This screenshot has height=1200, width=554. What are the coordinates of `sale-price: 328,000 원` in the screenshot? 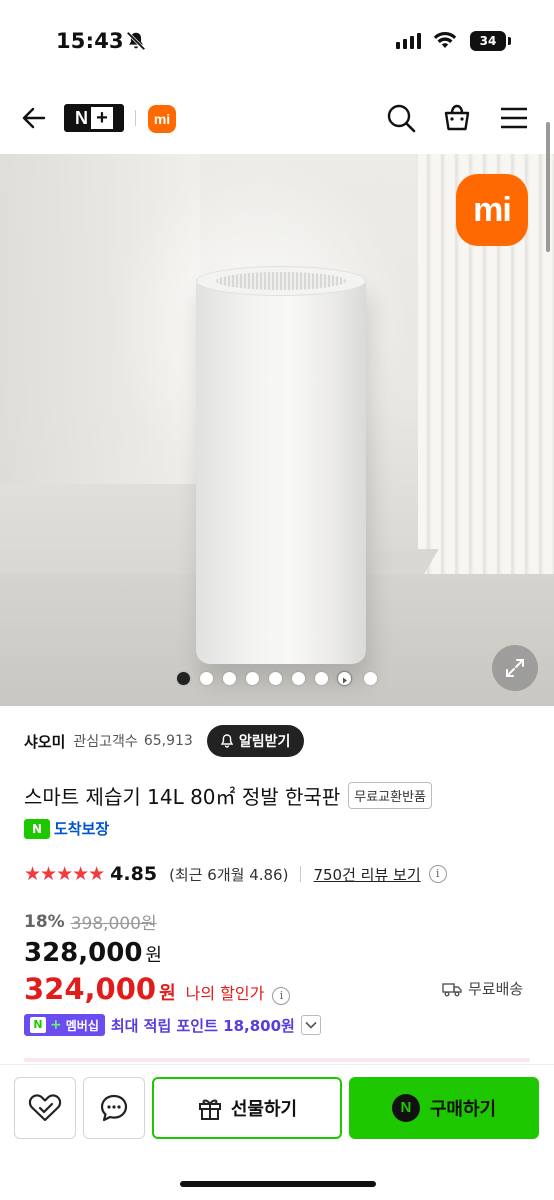 It's located at (93, 953).